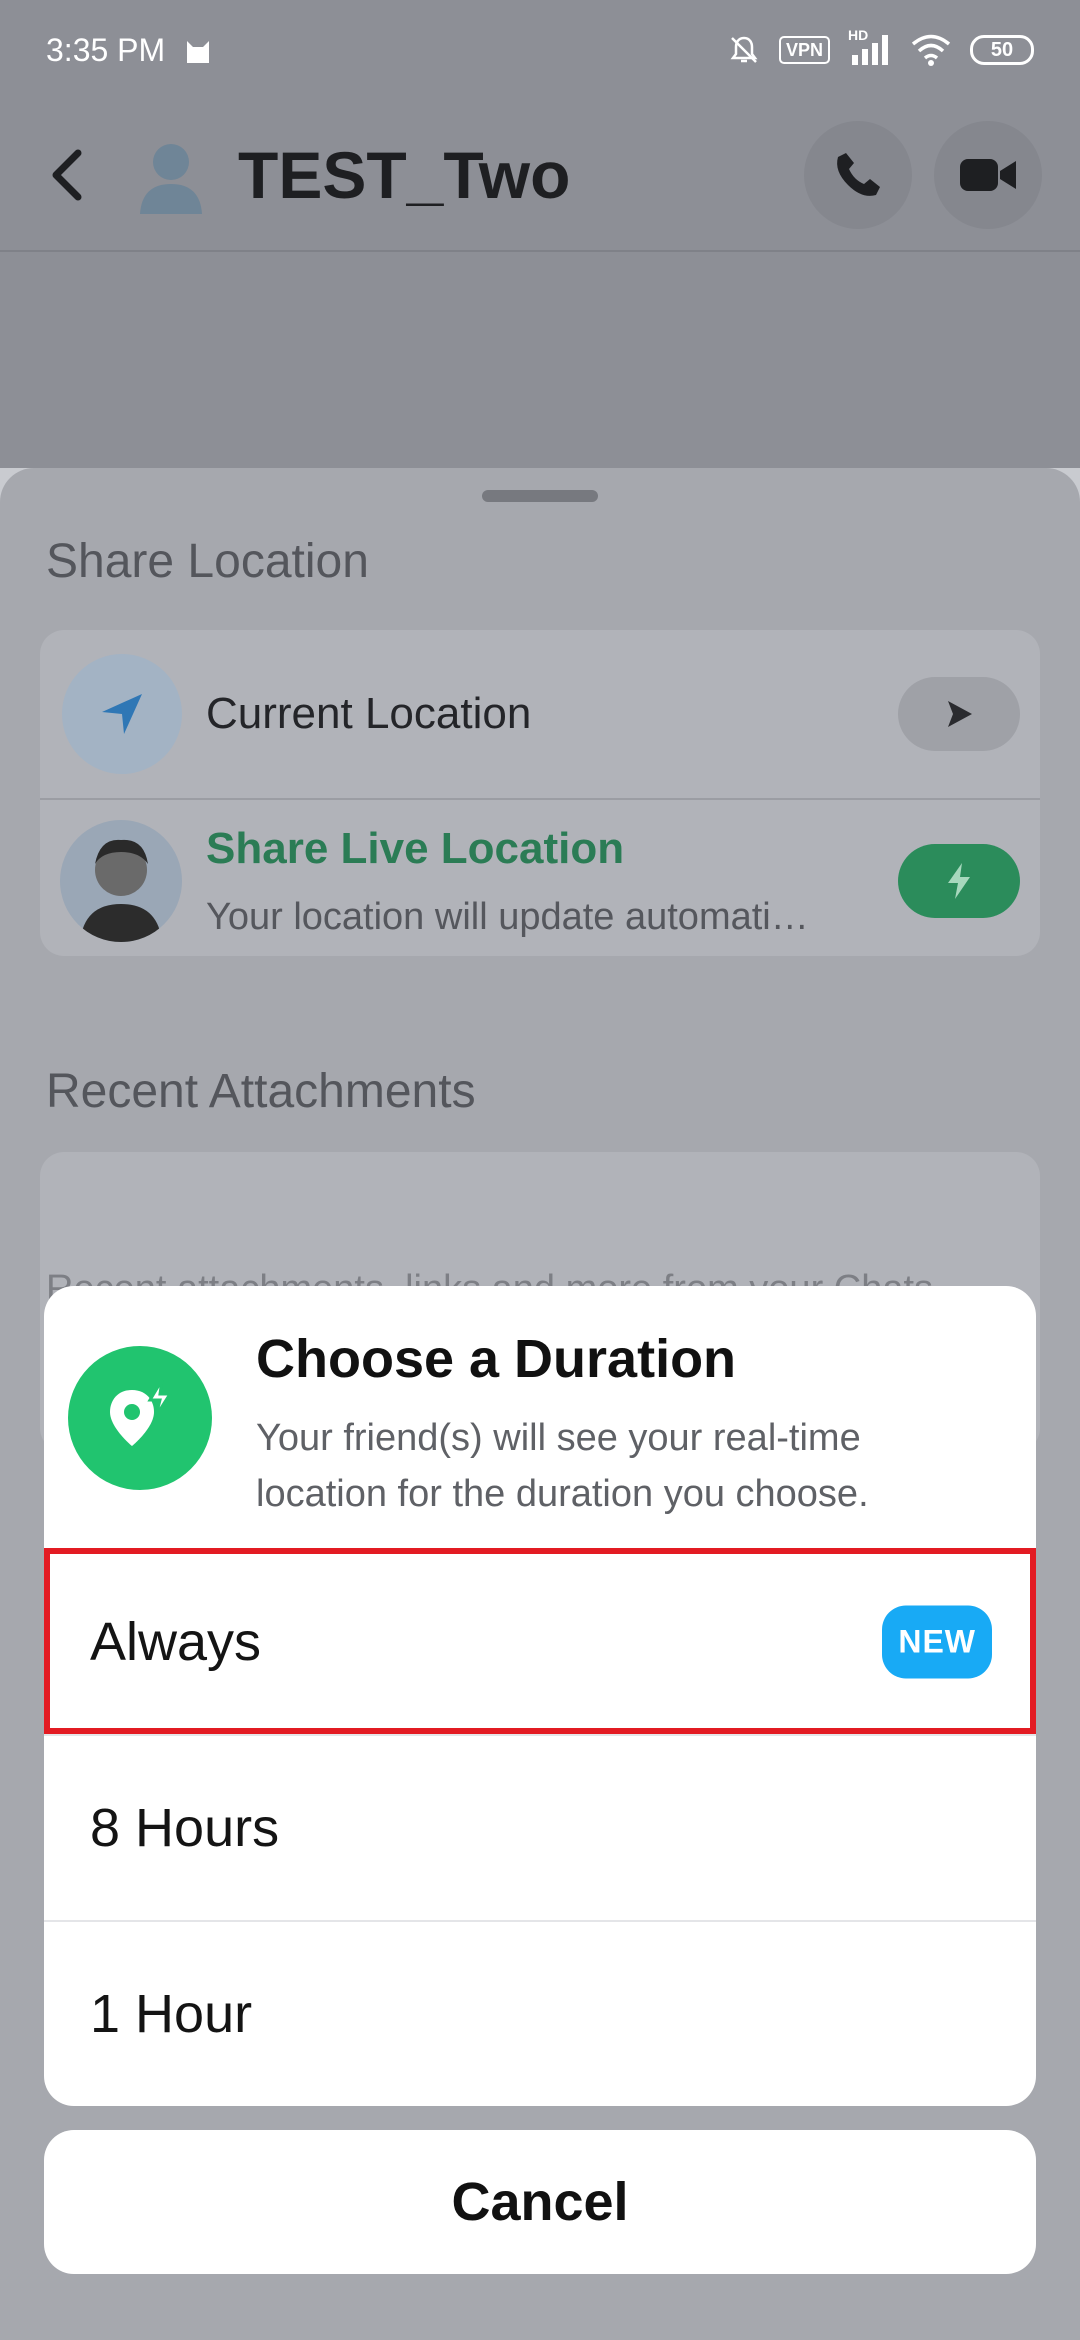 This screenshot has width=1080, height=2340. I want to click on location-circle, so click(122, 714).